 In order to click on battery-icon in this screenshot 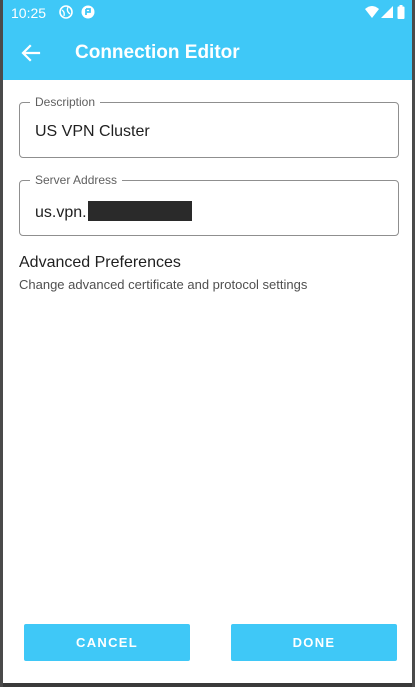, I will do `click(401, 12)`.